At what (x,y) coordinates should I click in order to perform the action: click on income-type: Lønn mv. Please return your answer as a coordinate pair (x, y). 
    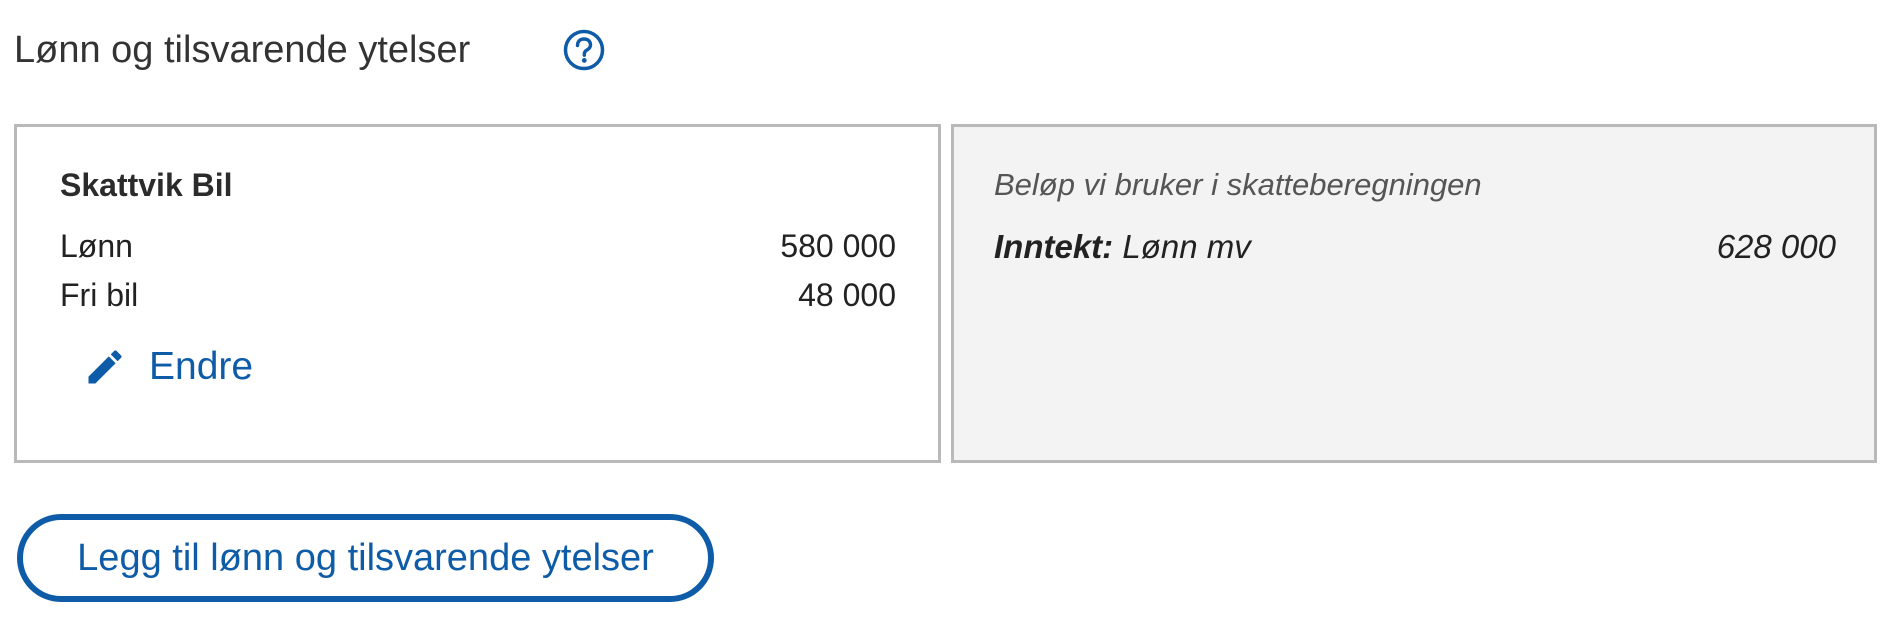
    Looking at the image, I should click on (1186, 246).